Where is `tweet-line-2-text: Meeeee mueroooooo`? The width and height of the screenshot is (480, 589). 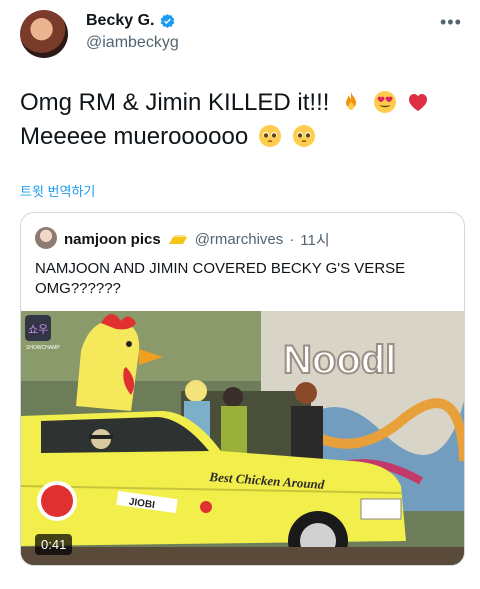
tweet-line-2-text: Meeeee mueroooooo is located at coordinates (134, 136).